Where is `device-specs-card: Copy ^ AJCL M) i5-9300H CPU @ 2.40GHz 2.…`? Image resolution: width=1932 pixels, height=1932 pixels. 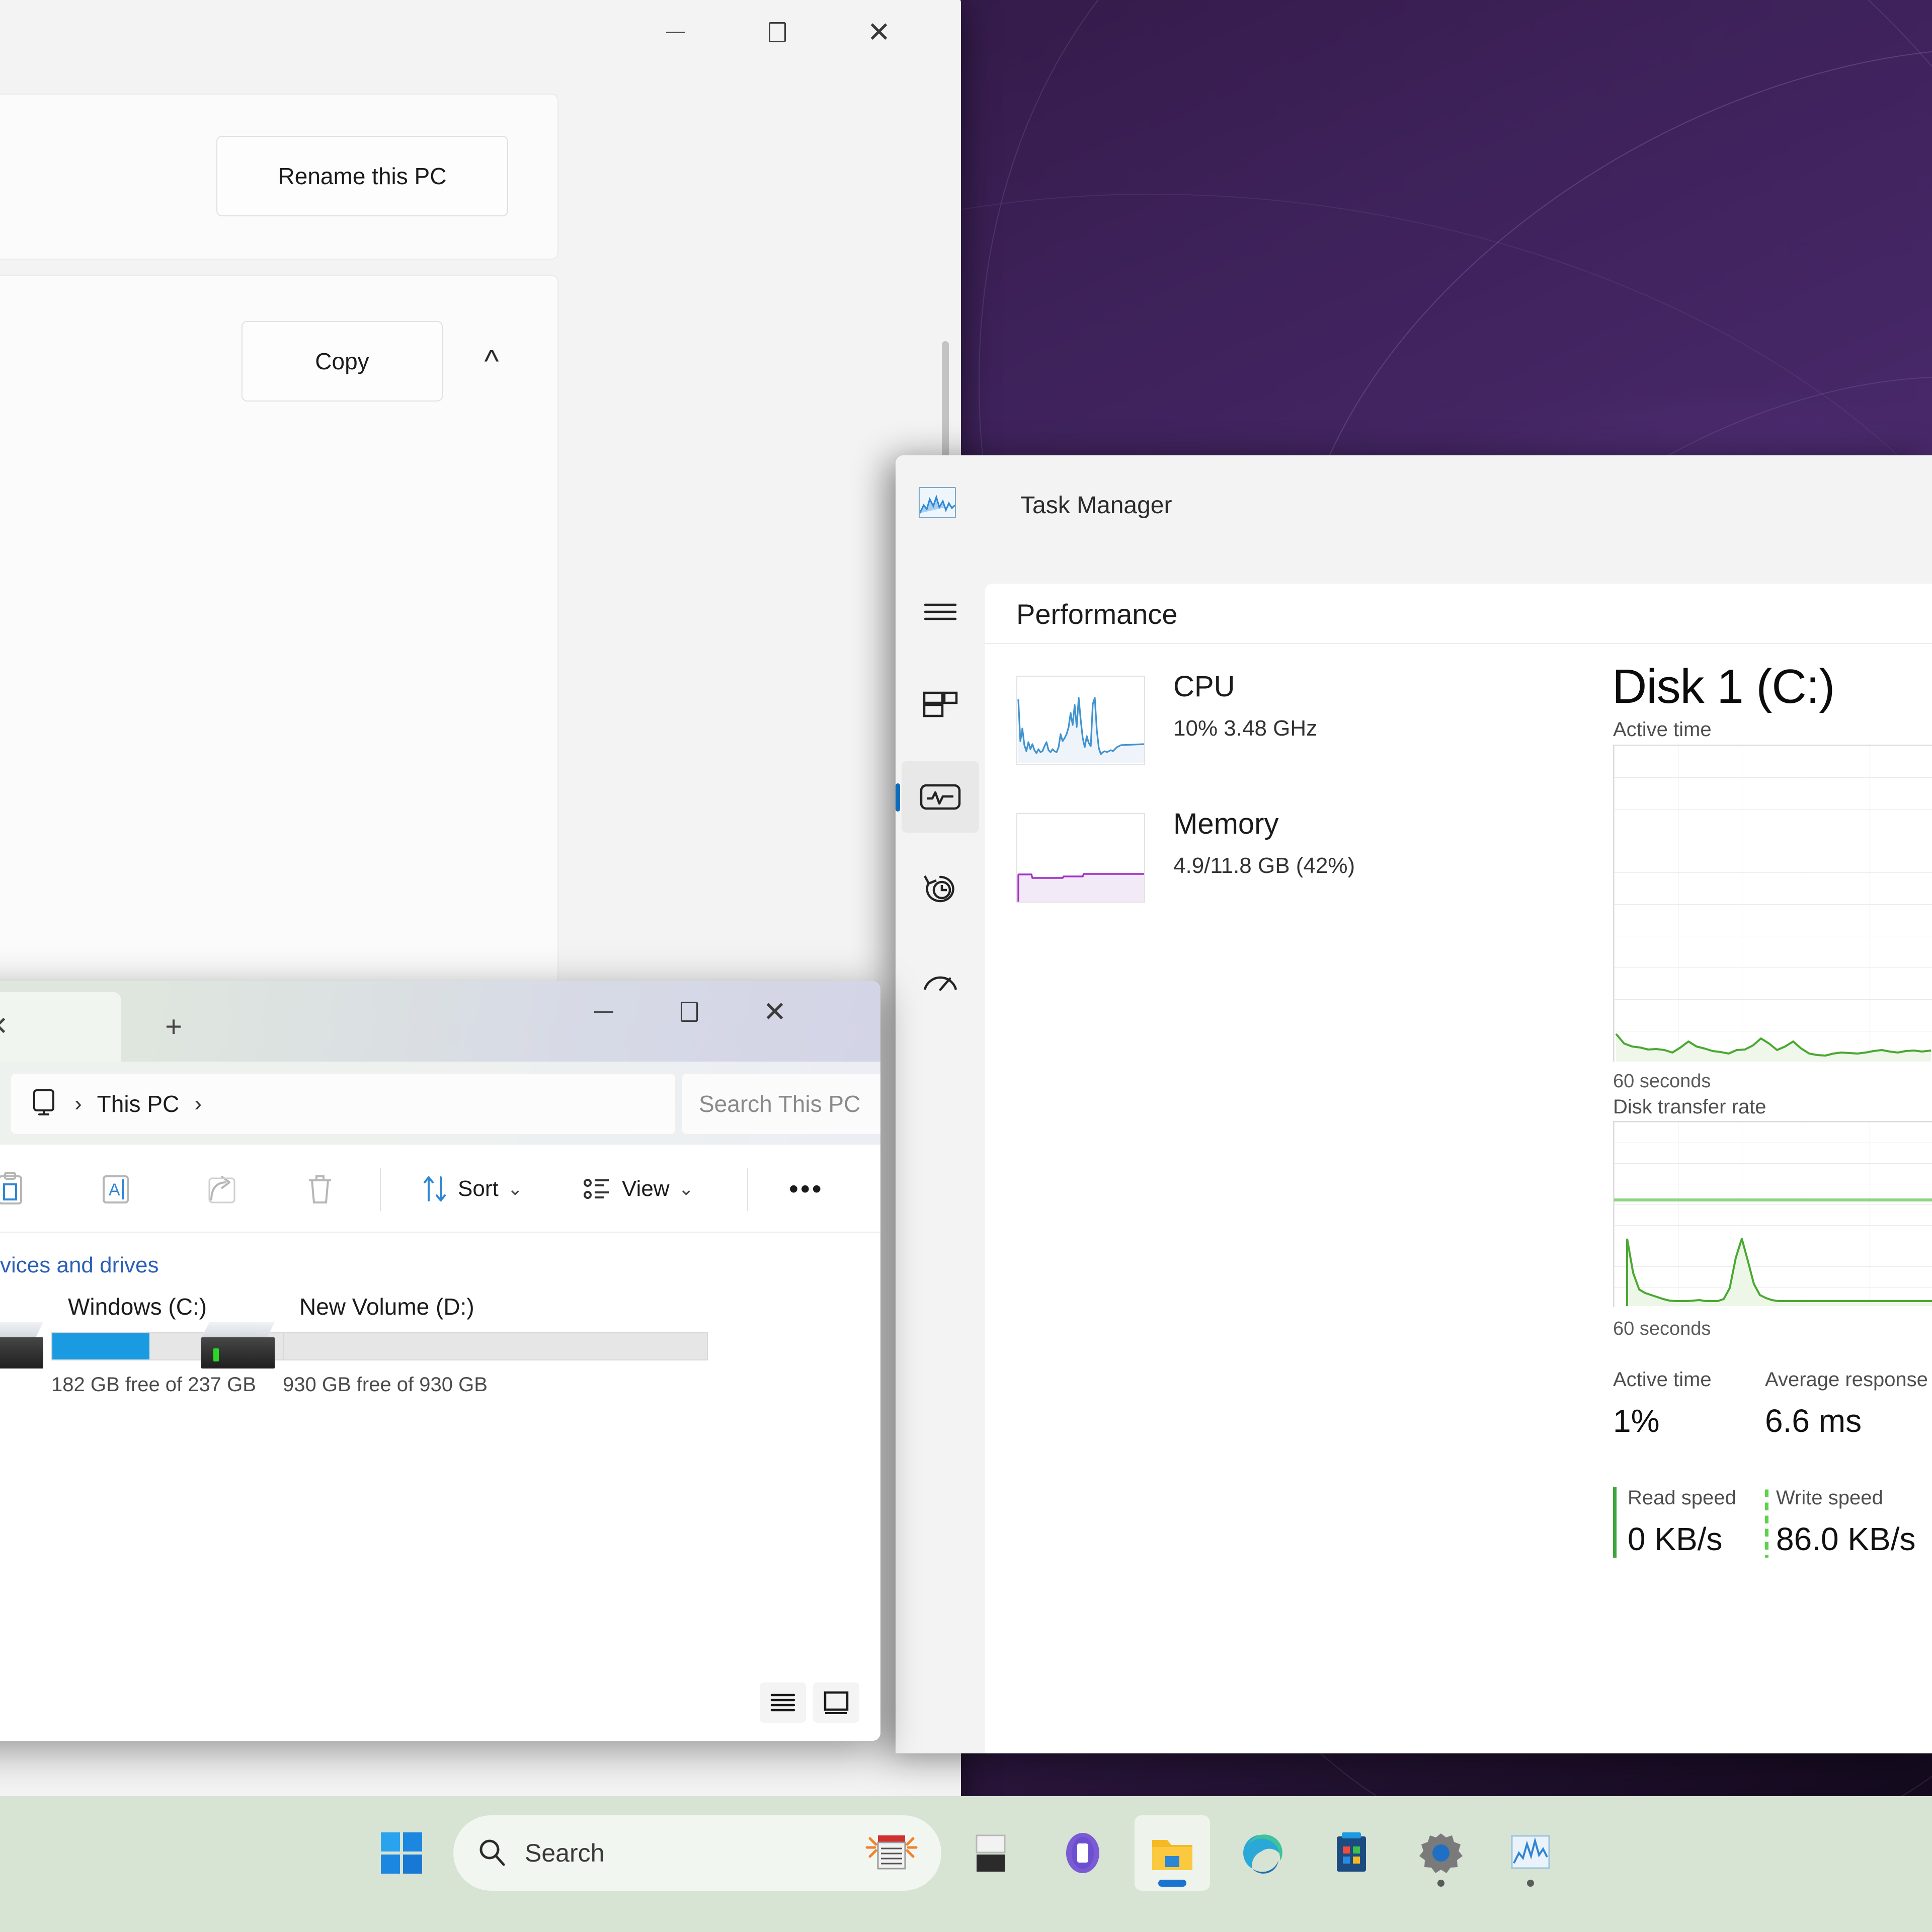 device-specs-card: Copy ^ AJCL M) i5-9300H CPU @ 2.40GHz 2.… is located at coordinates (279, 667).